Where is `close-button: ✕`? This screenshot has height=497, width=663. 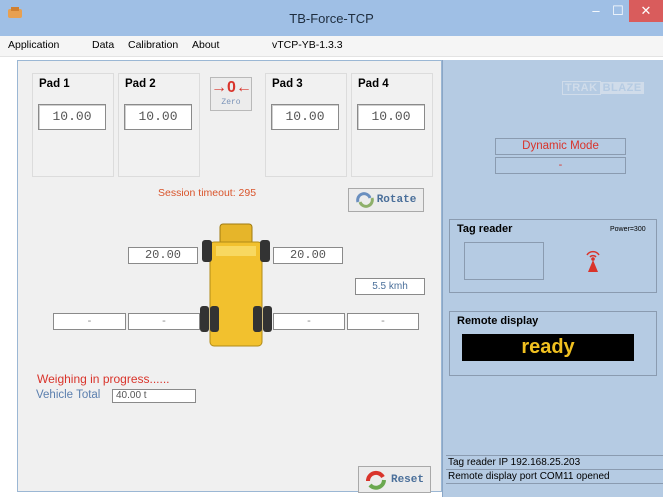 close-button: ✕ is located at coordinates (646, 11).